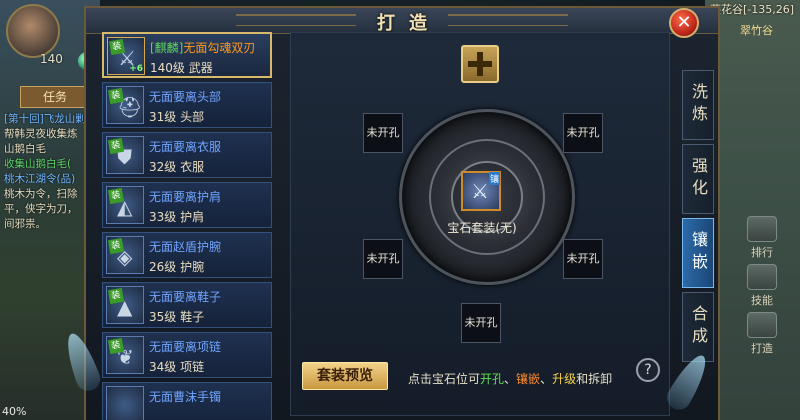 The width and height of the screenshot is (800, 420). What do you see at coordinates (125, 403) in the screenshot?
I see `equipment-icon` at bounding box center [125, 403].